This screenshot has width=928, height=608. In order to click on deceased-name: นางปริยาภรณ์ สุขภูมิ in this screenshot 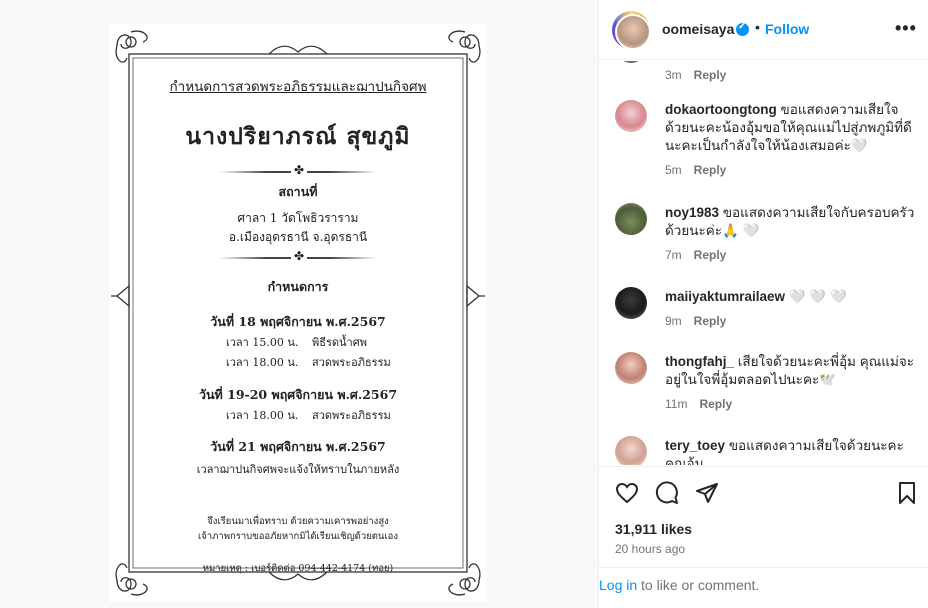, I will do `click(298, 136)`.